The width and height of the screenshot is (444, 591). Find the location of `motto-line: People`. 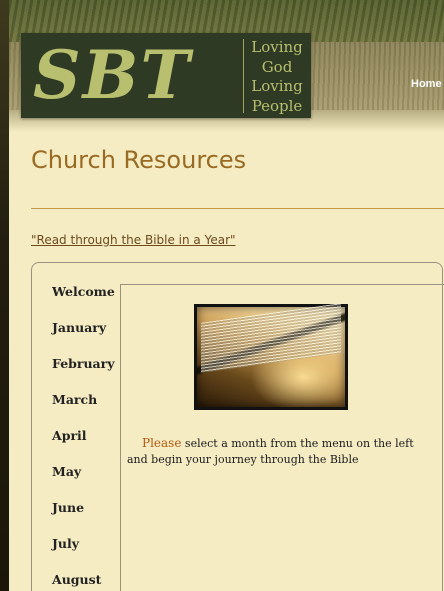

motto-line: People is located at coordinates (277, 105).